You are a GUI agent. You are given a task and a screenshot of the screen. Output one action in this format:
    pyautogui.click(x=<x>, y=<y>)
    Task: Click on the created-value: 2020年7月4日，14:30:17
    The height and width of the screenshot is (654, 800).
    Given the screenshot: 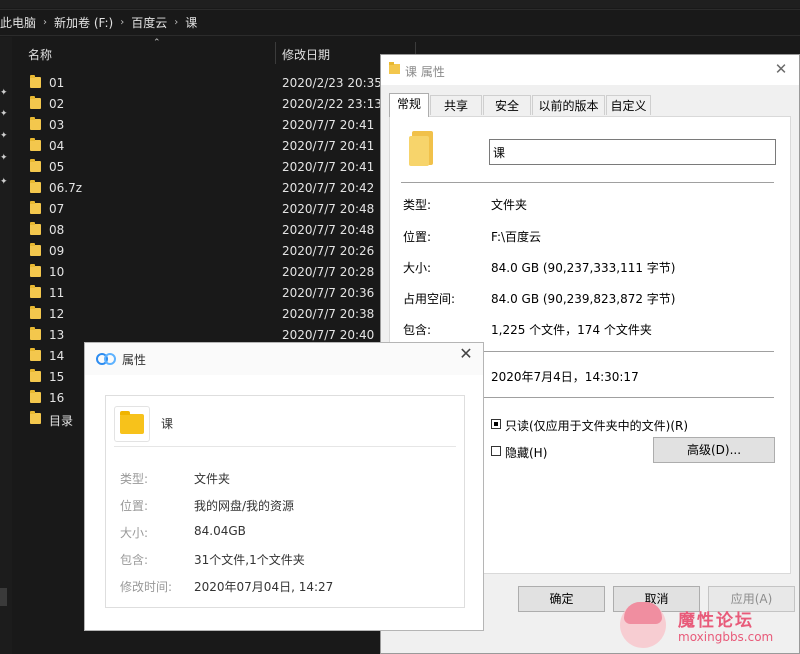 What is the action you would take?
    pyautogui.click(x=565, y=377)
    